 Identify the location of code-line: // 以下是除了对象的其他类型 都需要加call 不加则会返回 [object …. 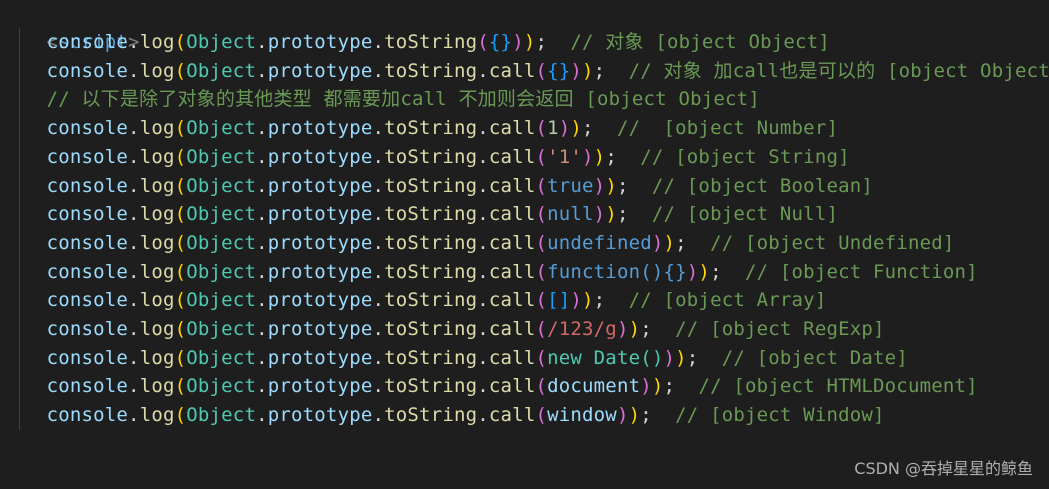
(380, 99).